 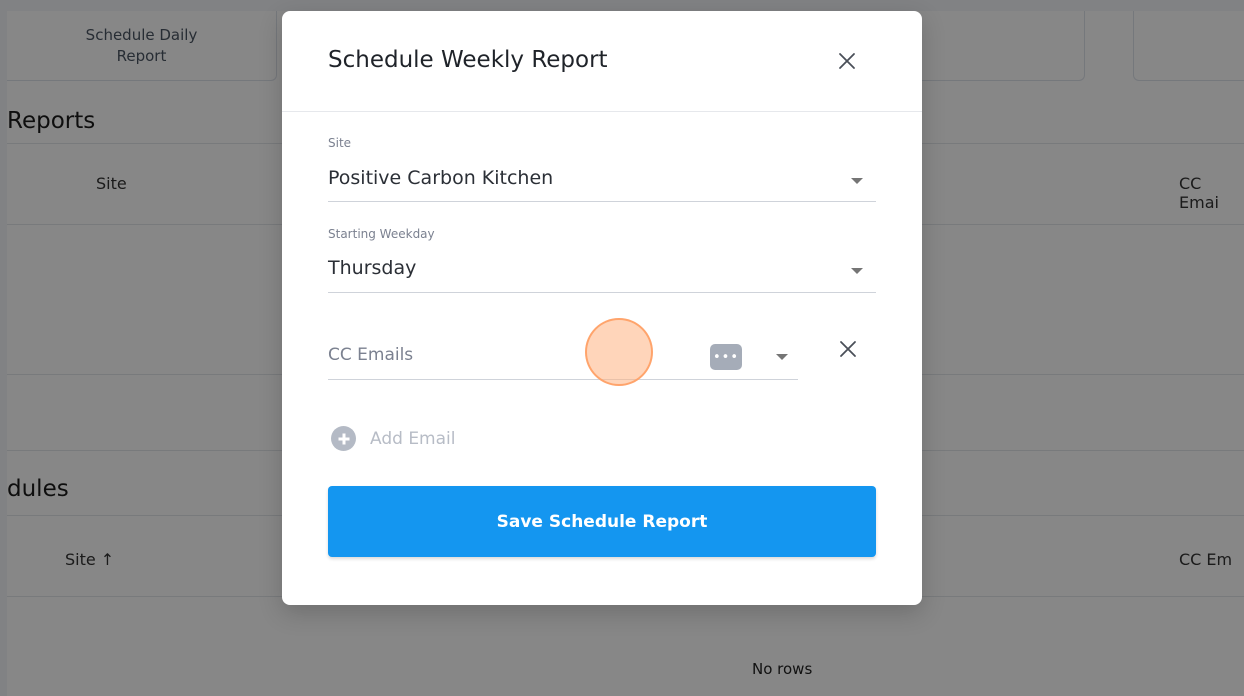 I want to click on click-indicator, so click(x=619, y=352).